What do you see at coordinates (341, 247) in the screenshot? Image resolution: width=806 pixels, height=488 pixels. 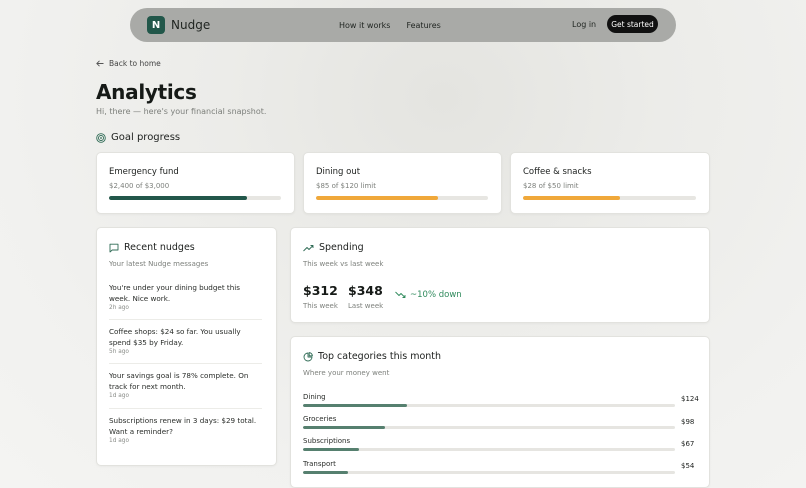 I see `spending-title: Spending` at bounding box center [341, 247].